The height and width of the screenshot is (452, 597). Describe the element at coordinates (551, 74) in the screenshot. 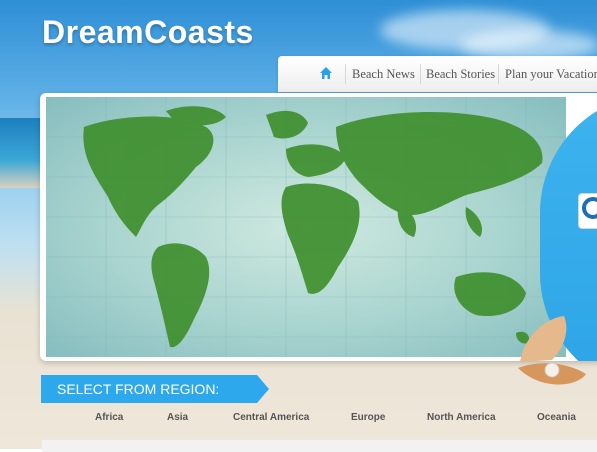

I see `nav-plan-vacation: Plan your Vacation` at that location.